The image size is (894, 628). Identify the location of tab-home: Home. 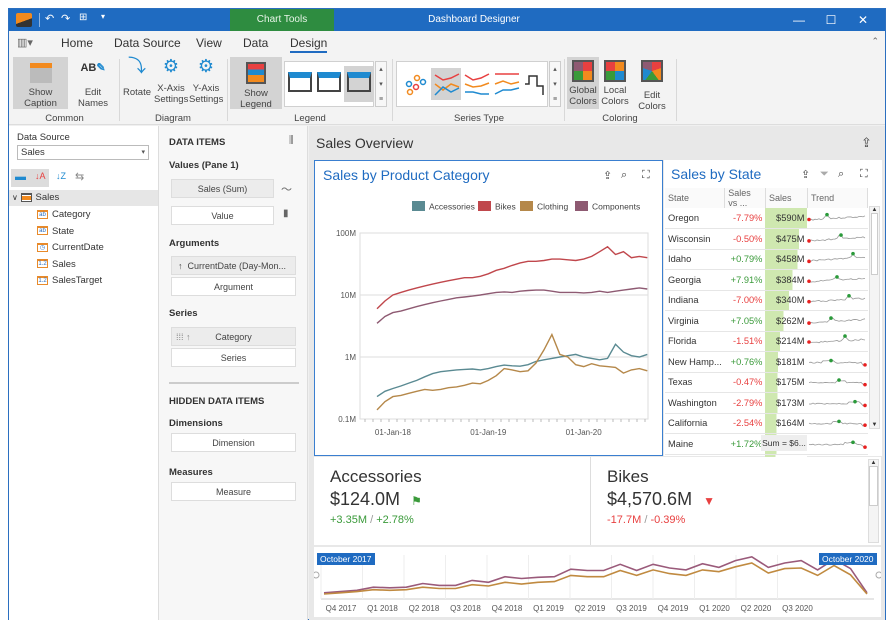
(77, 43).